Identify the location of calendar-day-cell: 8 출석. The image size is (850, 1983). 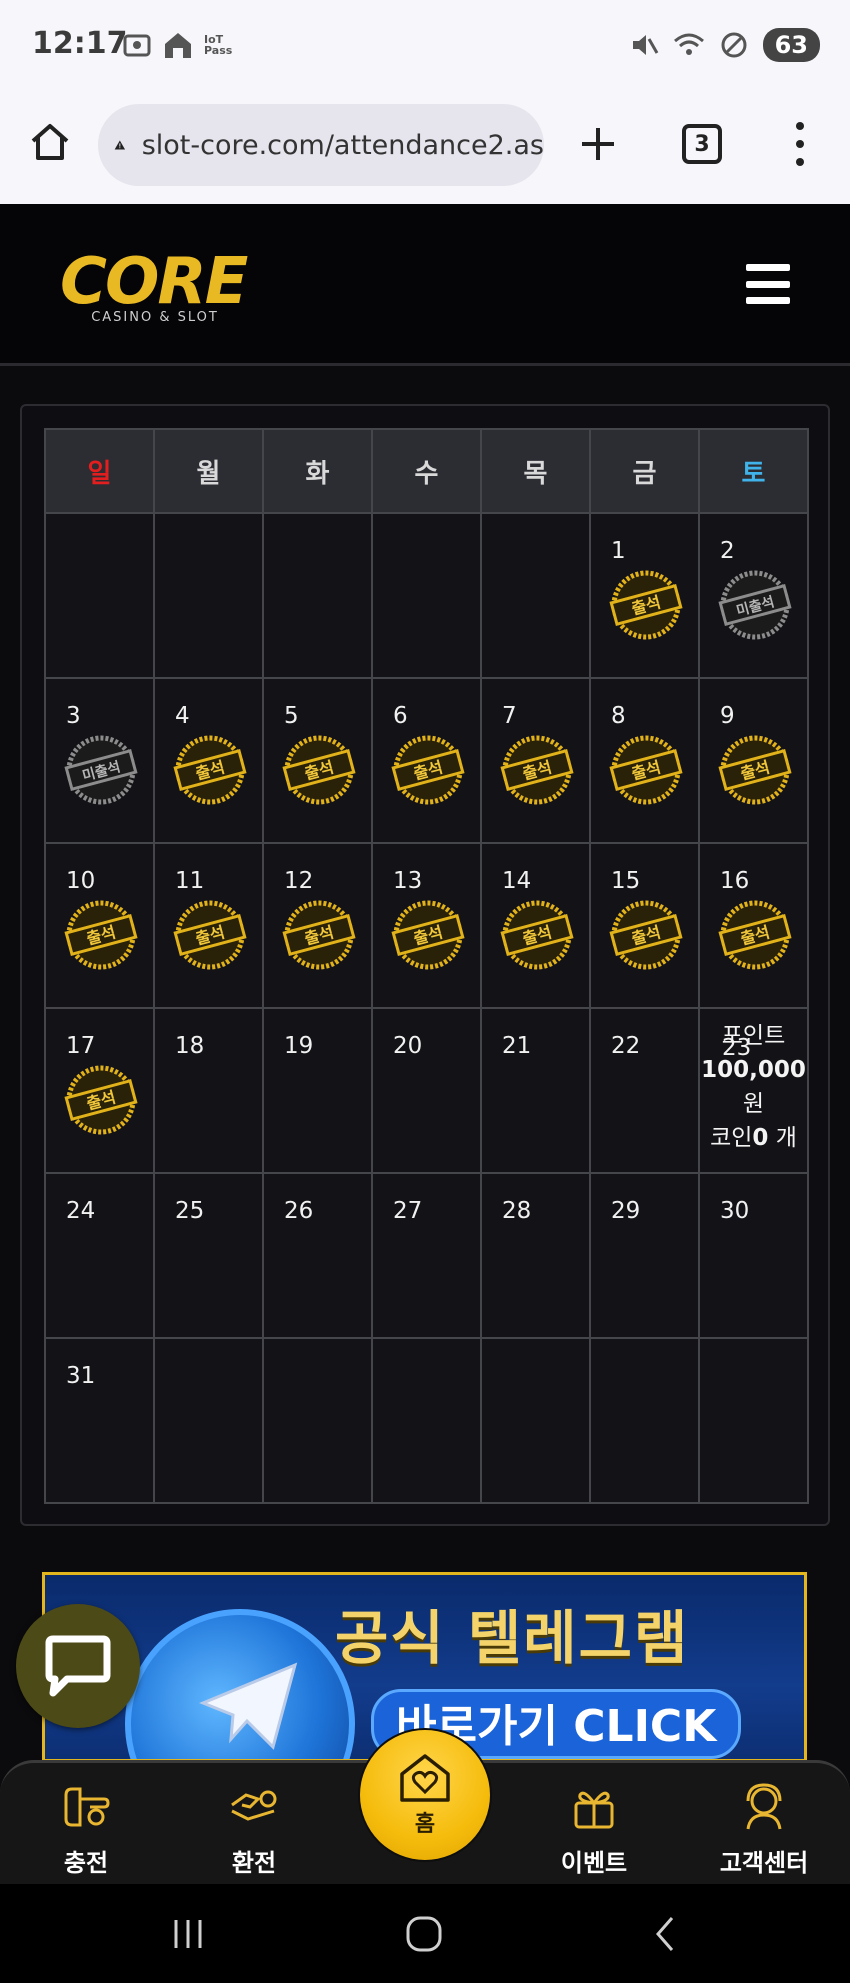
(644, 760).